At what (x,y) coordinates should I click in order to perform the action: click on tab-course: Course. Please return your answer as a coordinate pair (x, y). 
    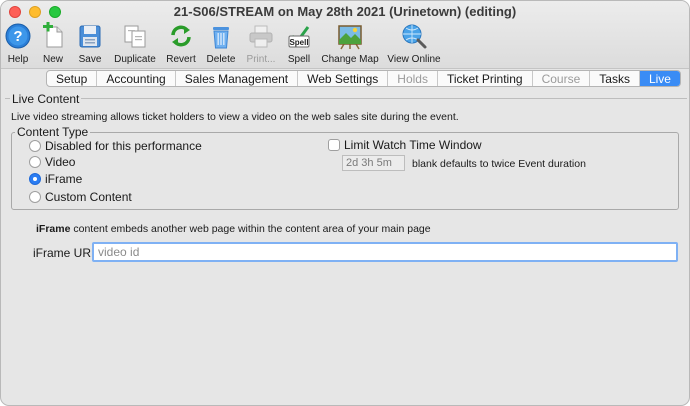
    Looking at the image, I should click on (562, 78).